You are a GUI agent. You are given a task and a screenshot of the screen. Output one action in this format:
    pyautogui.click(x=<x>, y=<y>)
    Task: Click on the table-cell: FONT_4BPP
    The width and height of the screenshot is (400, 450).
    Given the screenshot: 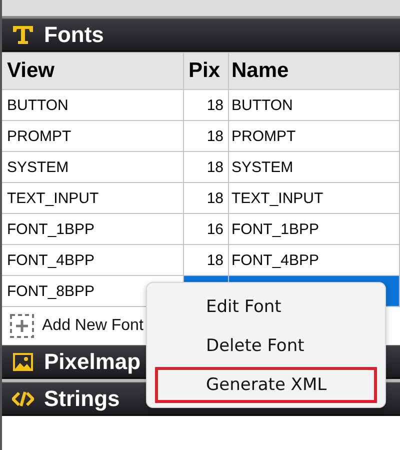 What is the action you would take?
    pyautogui.click(x=92, y=260)
    